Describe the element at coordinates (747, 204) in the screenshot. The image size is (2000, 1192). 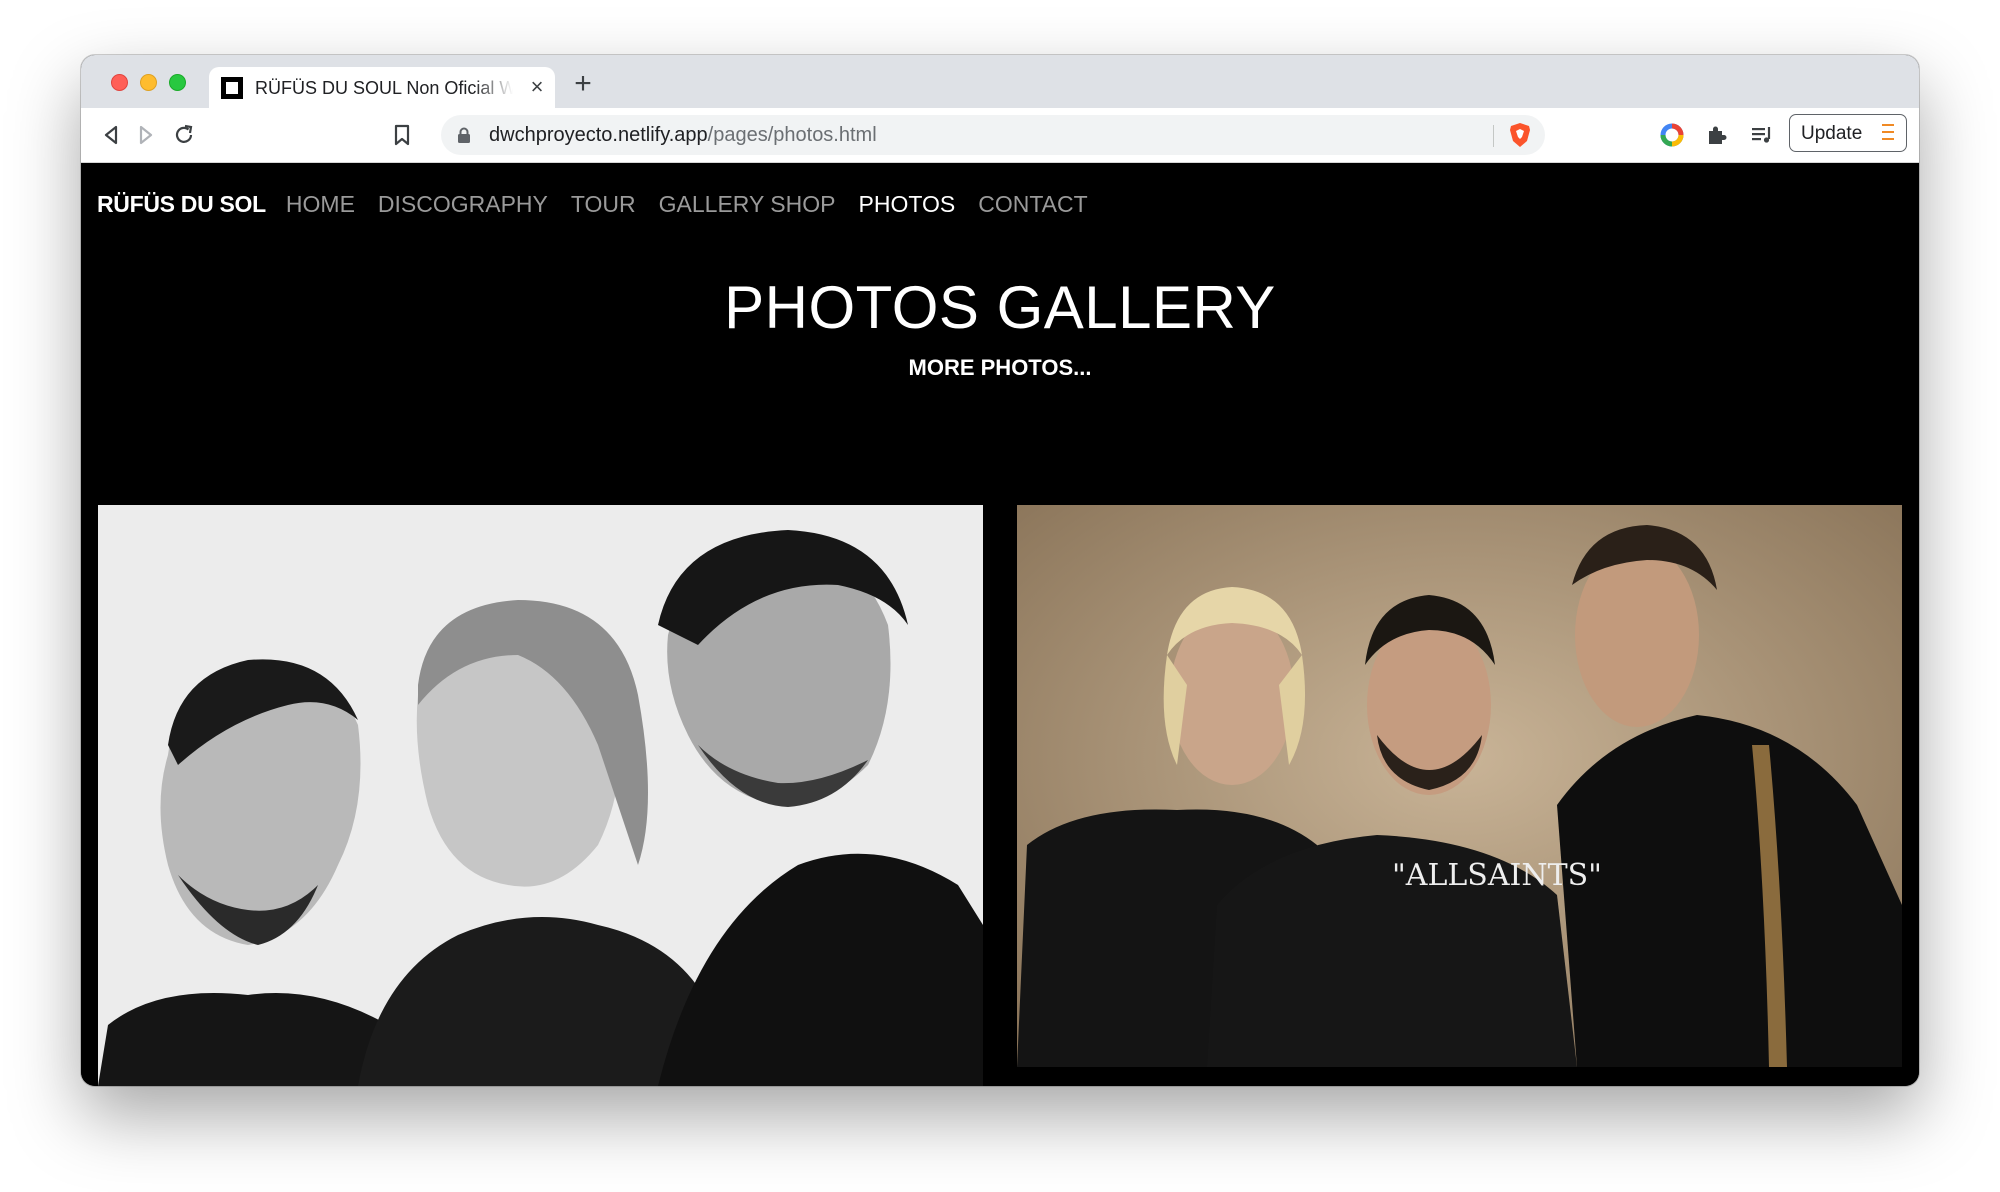
I see `nav-gallery-shop: GALLERY SHOP` at that location.